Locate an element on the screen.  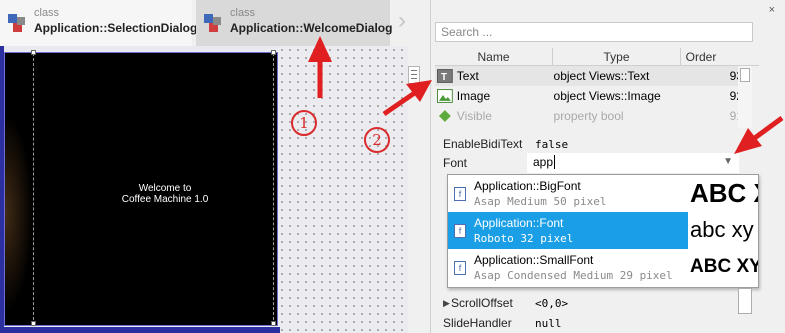
member-type: object Views::Image is located at coordinates (607, 96).